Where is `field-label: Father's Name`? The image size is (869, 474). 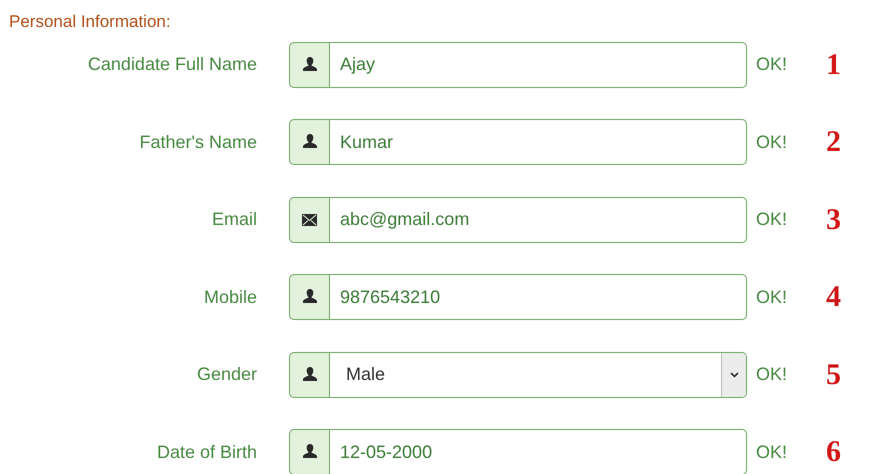 field-label: Father's Name is located at coordinates (197, 142).